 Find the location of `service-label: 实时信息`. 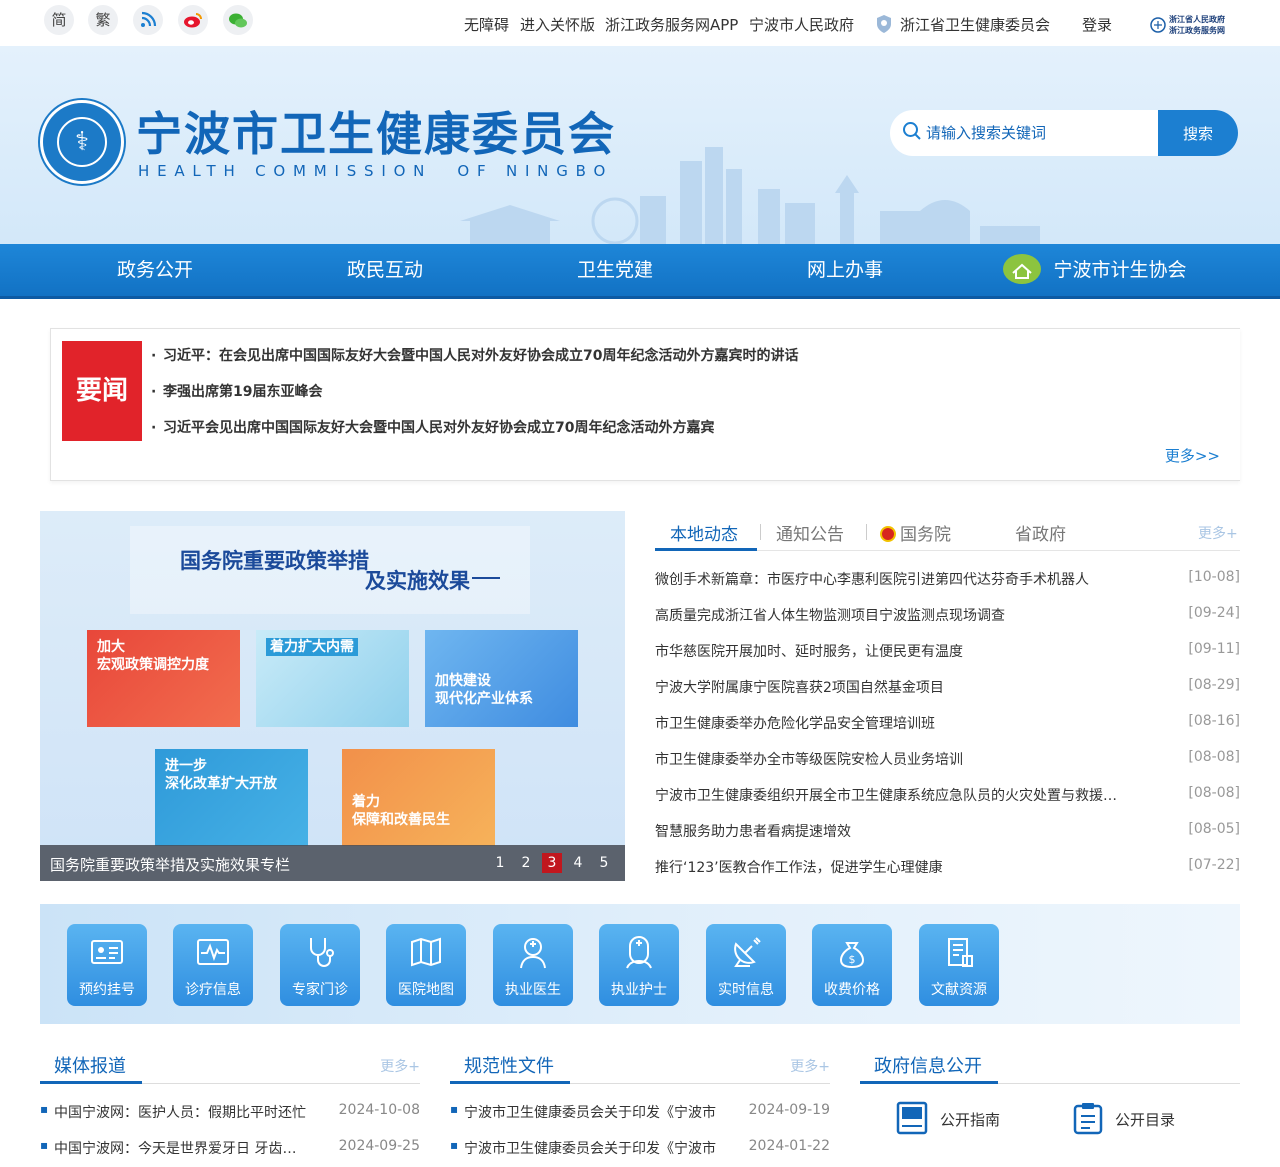

service-label: 实时信息 is located at coordinates (746, 990).